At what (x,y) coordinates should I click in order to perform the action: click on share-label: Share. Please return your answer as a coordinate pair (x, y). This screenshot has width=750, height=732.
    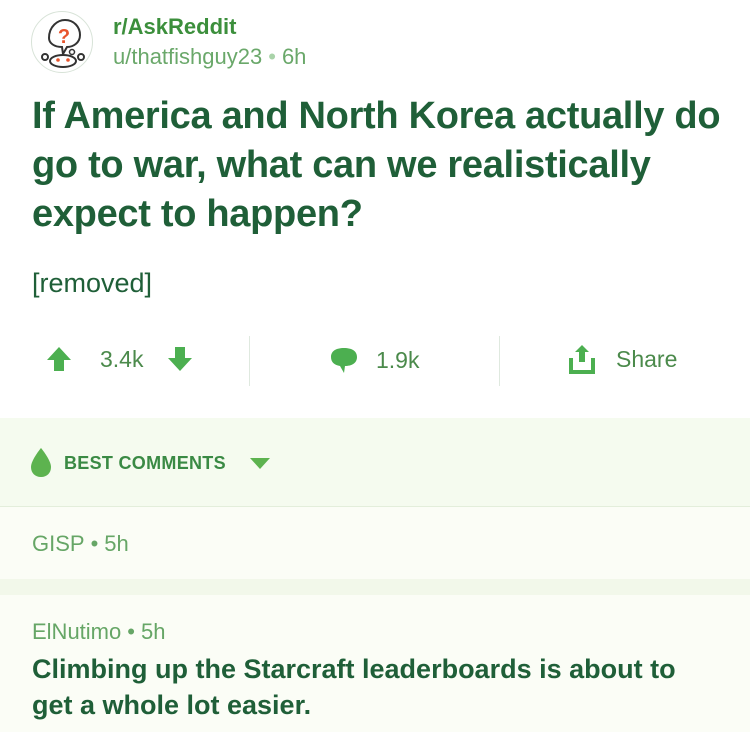
    Looking at the image, I should click on (647, 358).